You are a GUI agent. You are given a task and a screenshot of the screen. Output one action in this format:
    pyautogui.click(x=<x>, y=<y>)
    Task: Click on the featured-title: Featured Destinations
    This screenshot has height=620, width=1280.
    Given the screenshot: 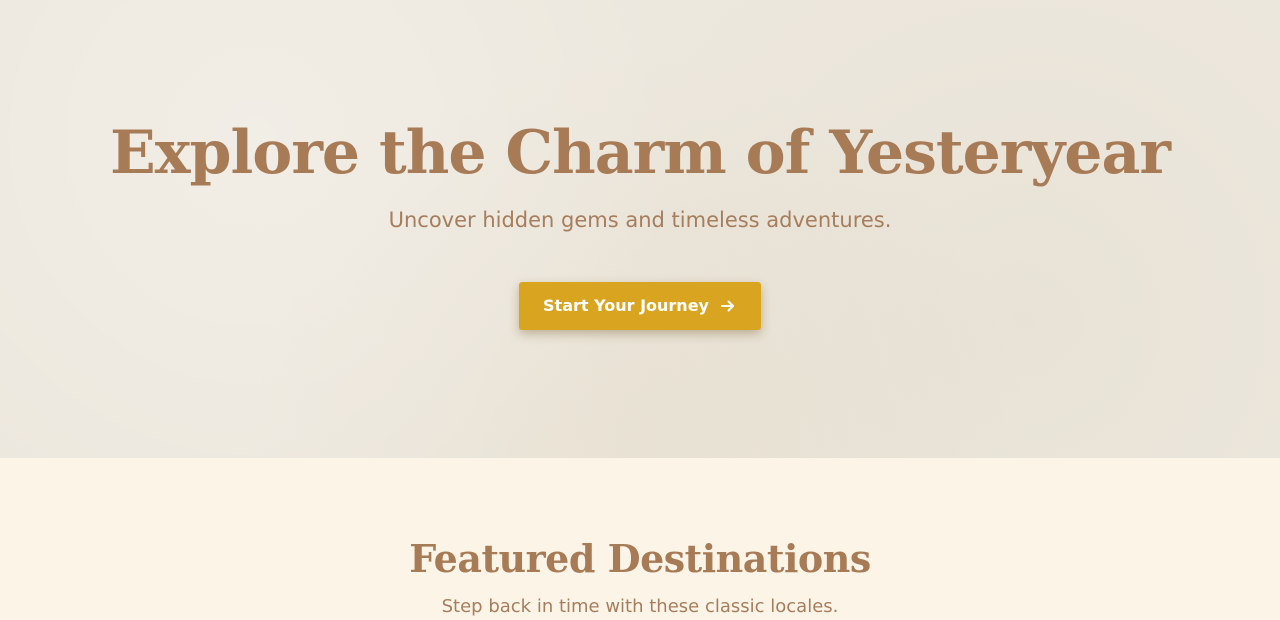 What is the action you would take?
    pyautogui.click(x=640, y=558)
    